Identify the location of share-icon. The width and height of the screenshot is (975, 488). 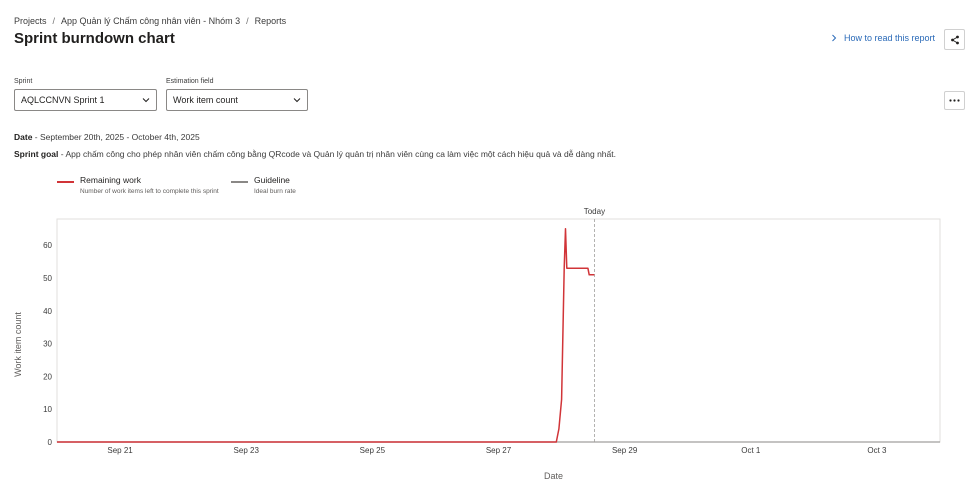
(954, 39).